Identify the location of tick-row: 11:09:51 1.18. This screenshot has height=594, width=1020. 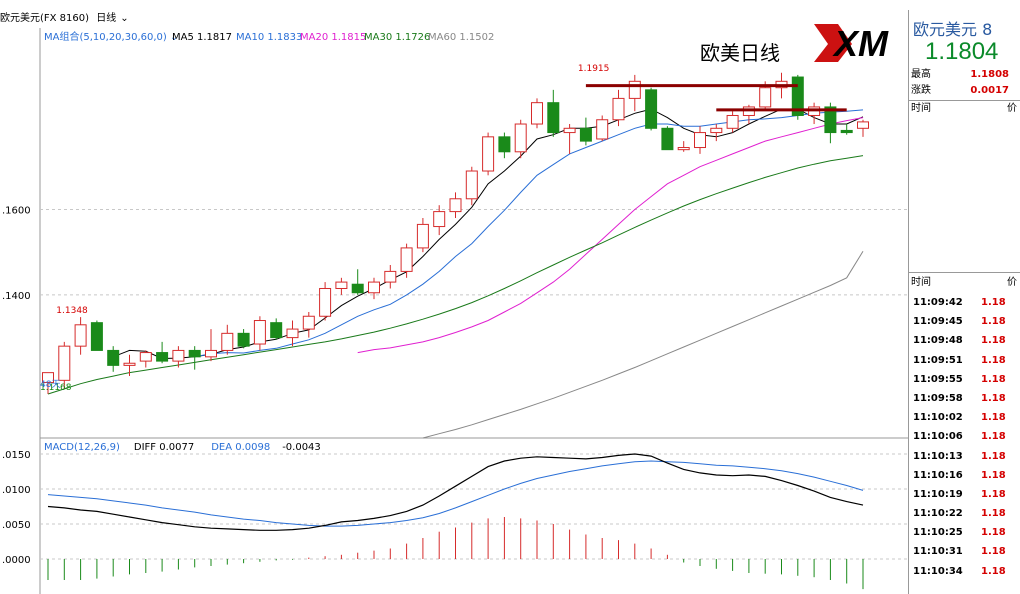
(964, 360).